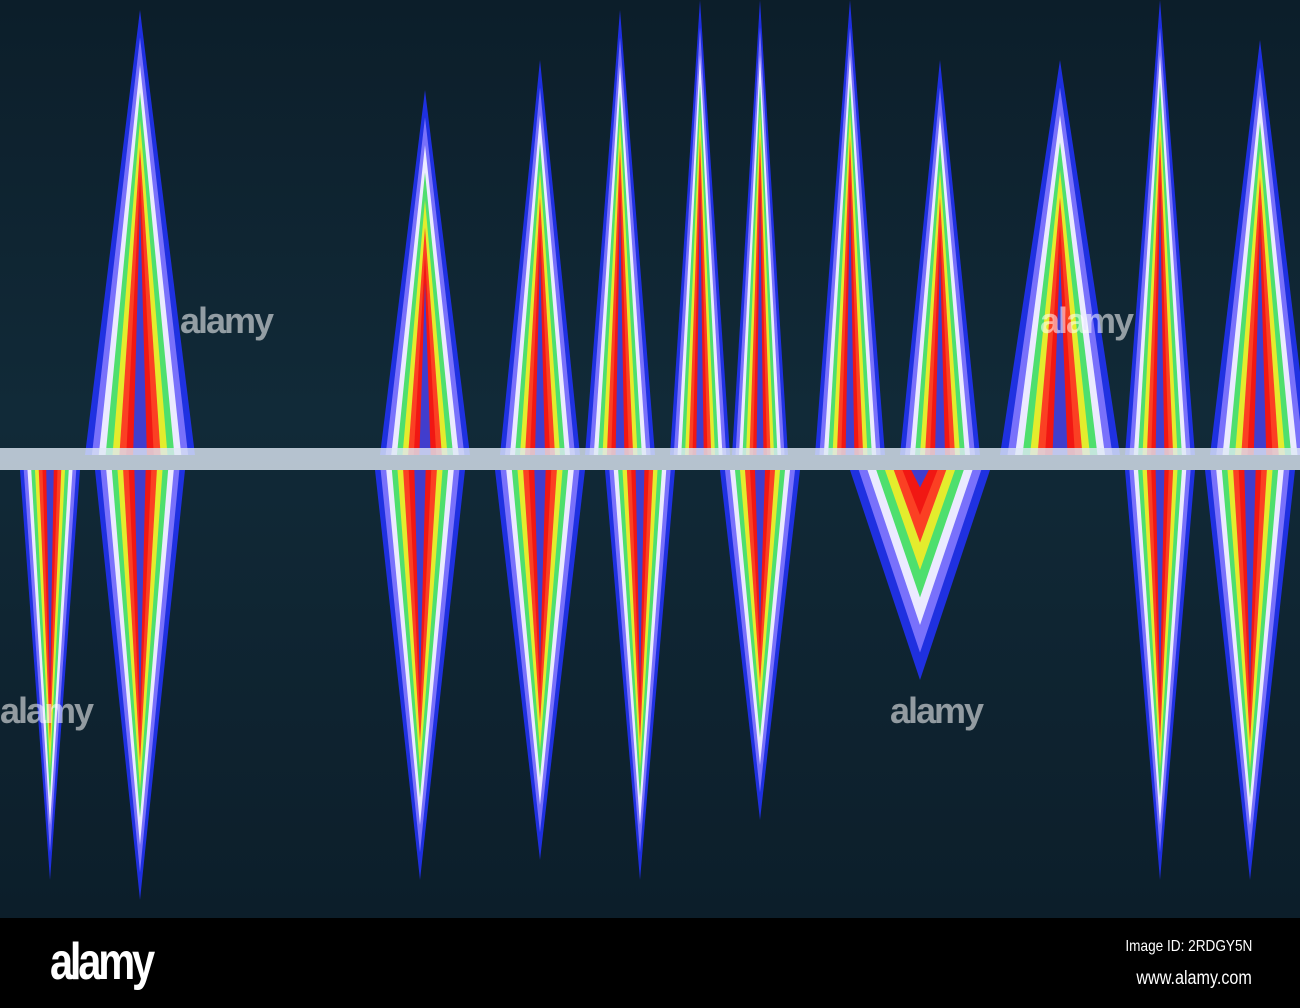  What do you see at coordinates (650, 963) in the screenshot?
I see `footer-bar: alamy Image ID: 2RDGY5N www.alamy.com` at bounding box center [650, 963].